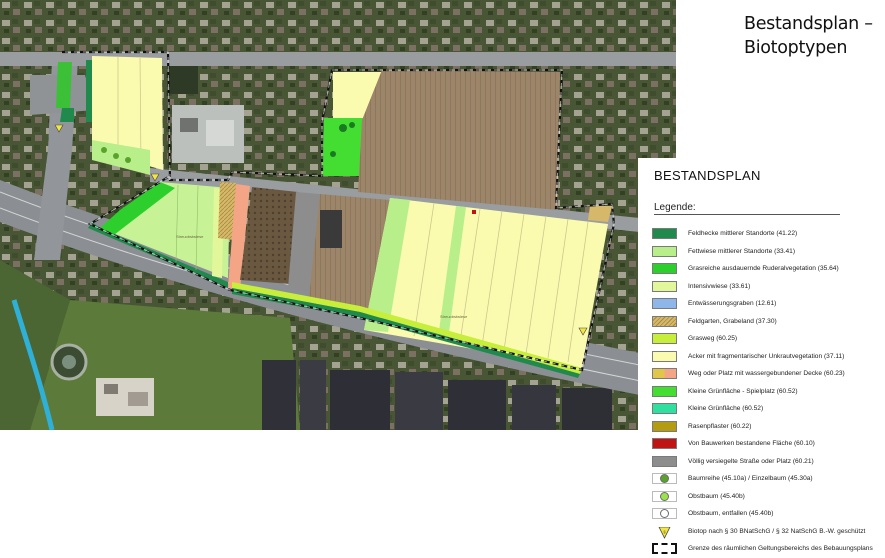 Image resolution: width=885 pixels, height=558 pixels. What do you see at coordinates (768, 409) in the screenshot?
I see `legend-item: Kleine Grünfläche (60.52)` at bounding box center [768, 409].